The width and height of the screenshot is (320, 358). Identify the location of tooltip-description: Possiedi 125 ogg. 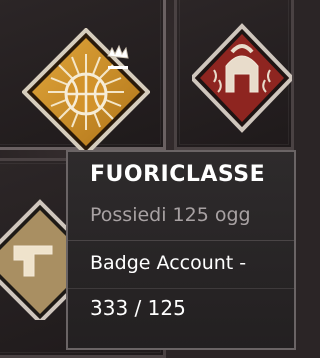
(170, 215).